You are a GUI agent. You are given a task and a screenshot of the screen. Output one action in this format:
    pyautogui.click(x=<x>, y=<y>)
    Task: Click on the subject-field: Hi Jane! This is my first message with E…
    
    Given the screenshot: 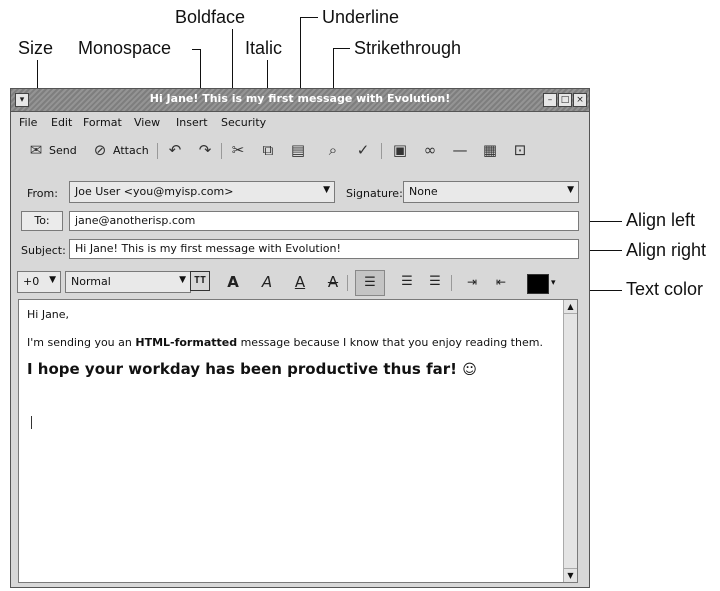 What is the action you would take?
    pyautogui.click(x=324, y=249)
    